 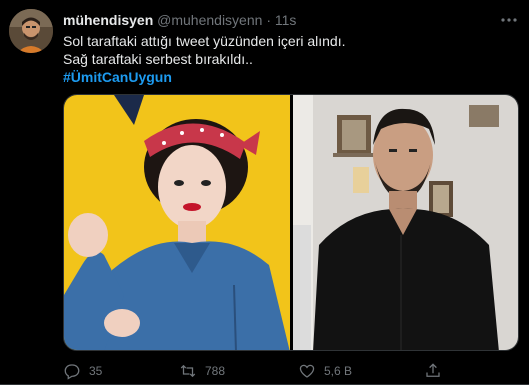 I want to click on retweet-count: 788, so click(x=215, y=371).